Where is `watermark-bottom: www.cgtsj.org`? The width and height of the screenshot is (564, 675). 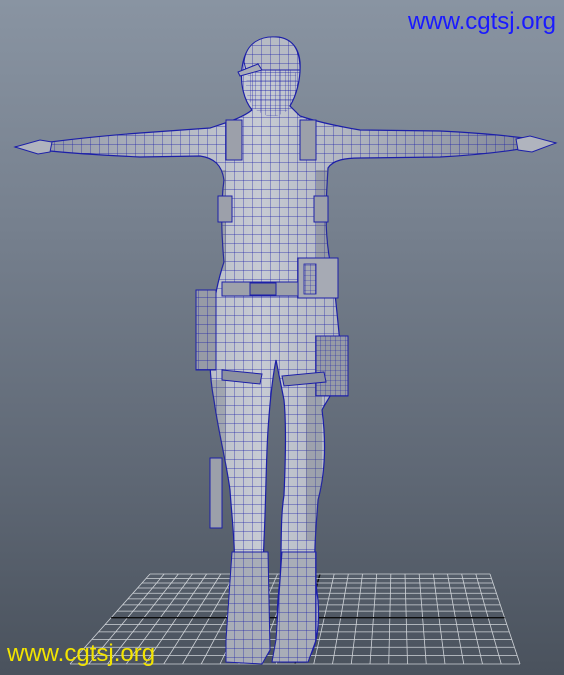
watermark-bottom: www.cgtsj.org is located at coordinates (81, 653).